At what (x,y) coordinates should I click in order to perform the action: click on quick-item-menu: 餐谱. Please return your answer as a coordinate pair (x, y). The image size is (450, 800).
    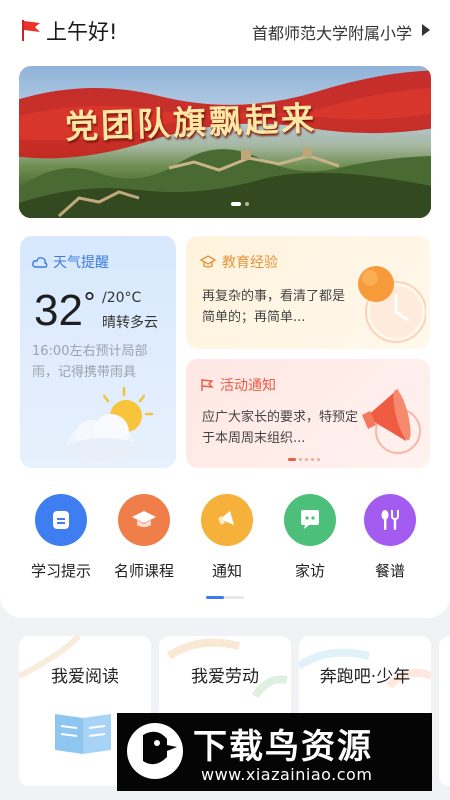
    Looking at the image, I should click on (390, 535).